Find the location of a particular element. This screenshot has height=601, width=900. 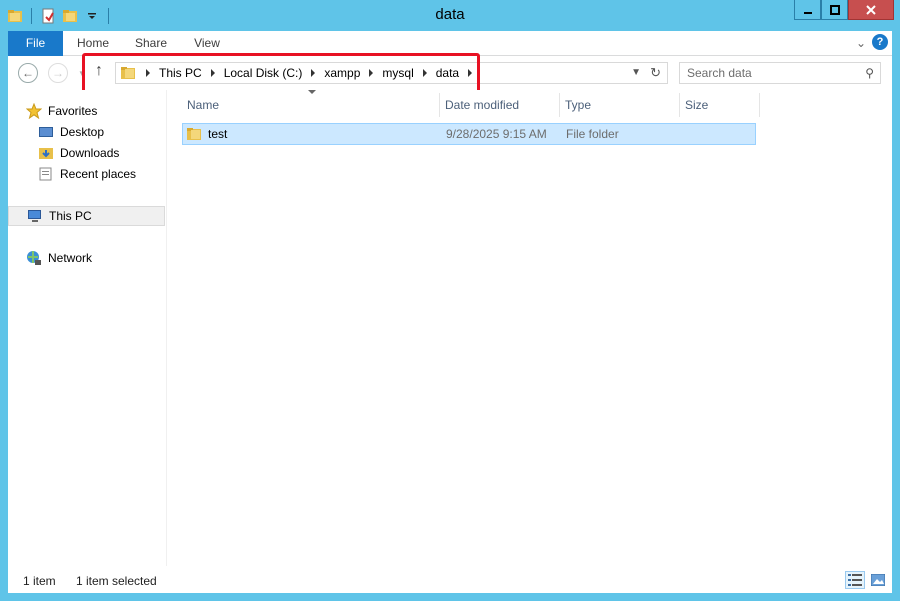

large-icons-view-icon is located at coordinates (878, 580).